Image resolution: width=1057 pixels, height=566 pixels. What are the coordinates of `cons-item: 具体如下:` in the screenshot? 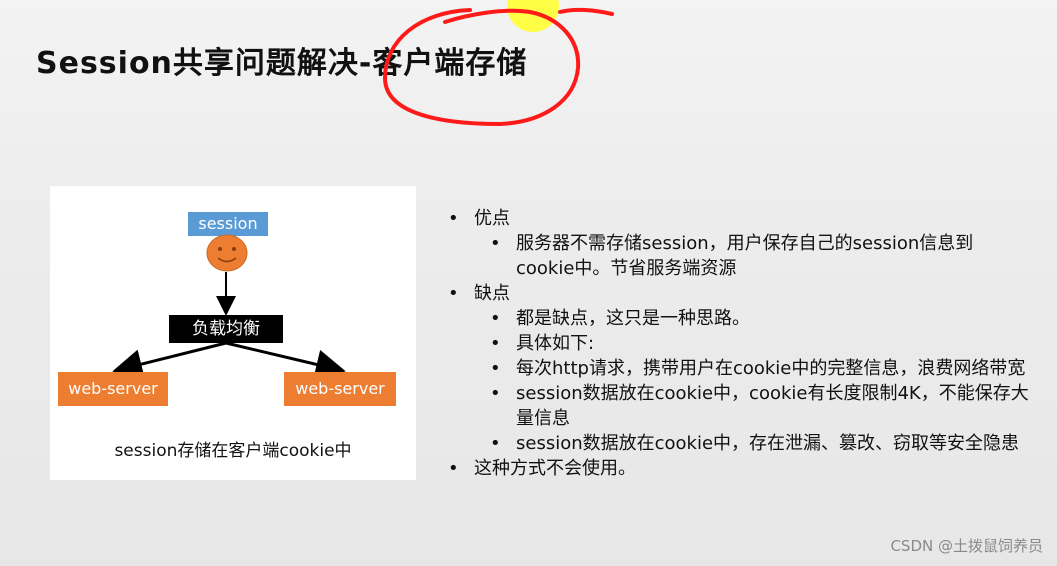 It's located at (748, 343).